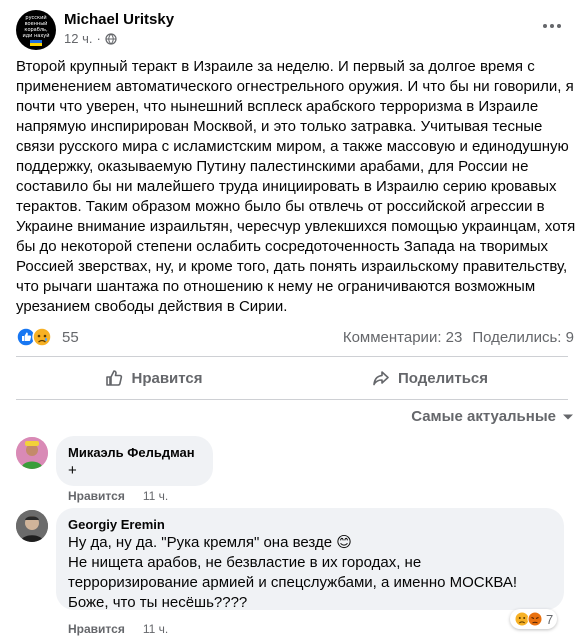 The image size is (584, 640). Describe the element at coordinates (310, 524) in the screenshot. I see `commenter-name: Georgiy Eremin` at that location.